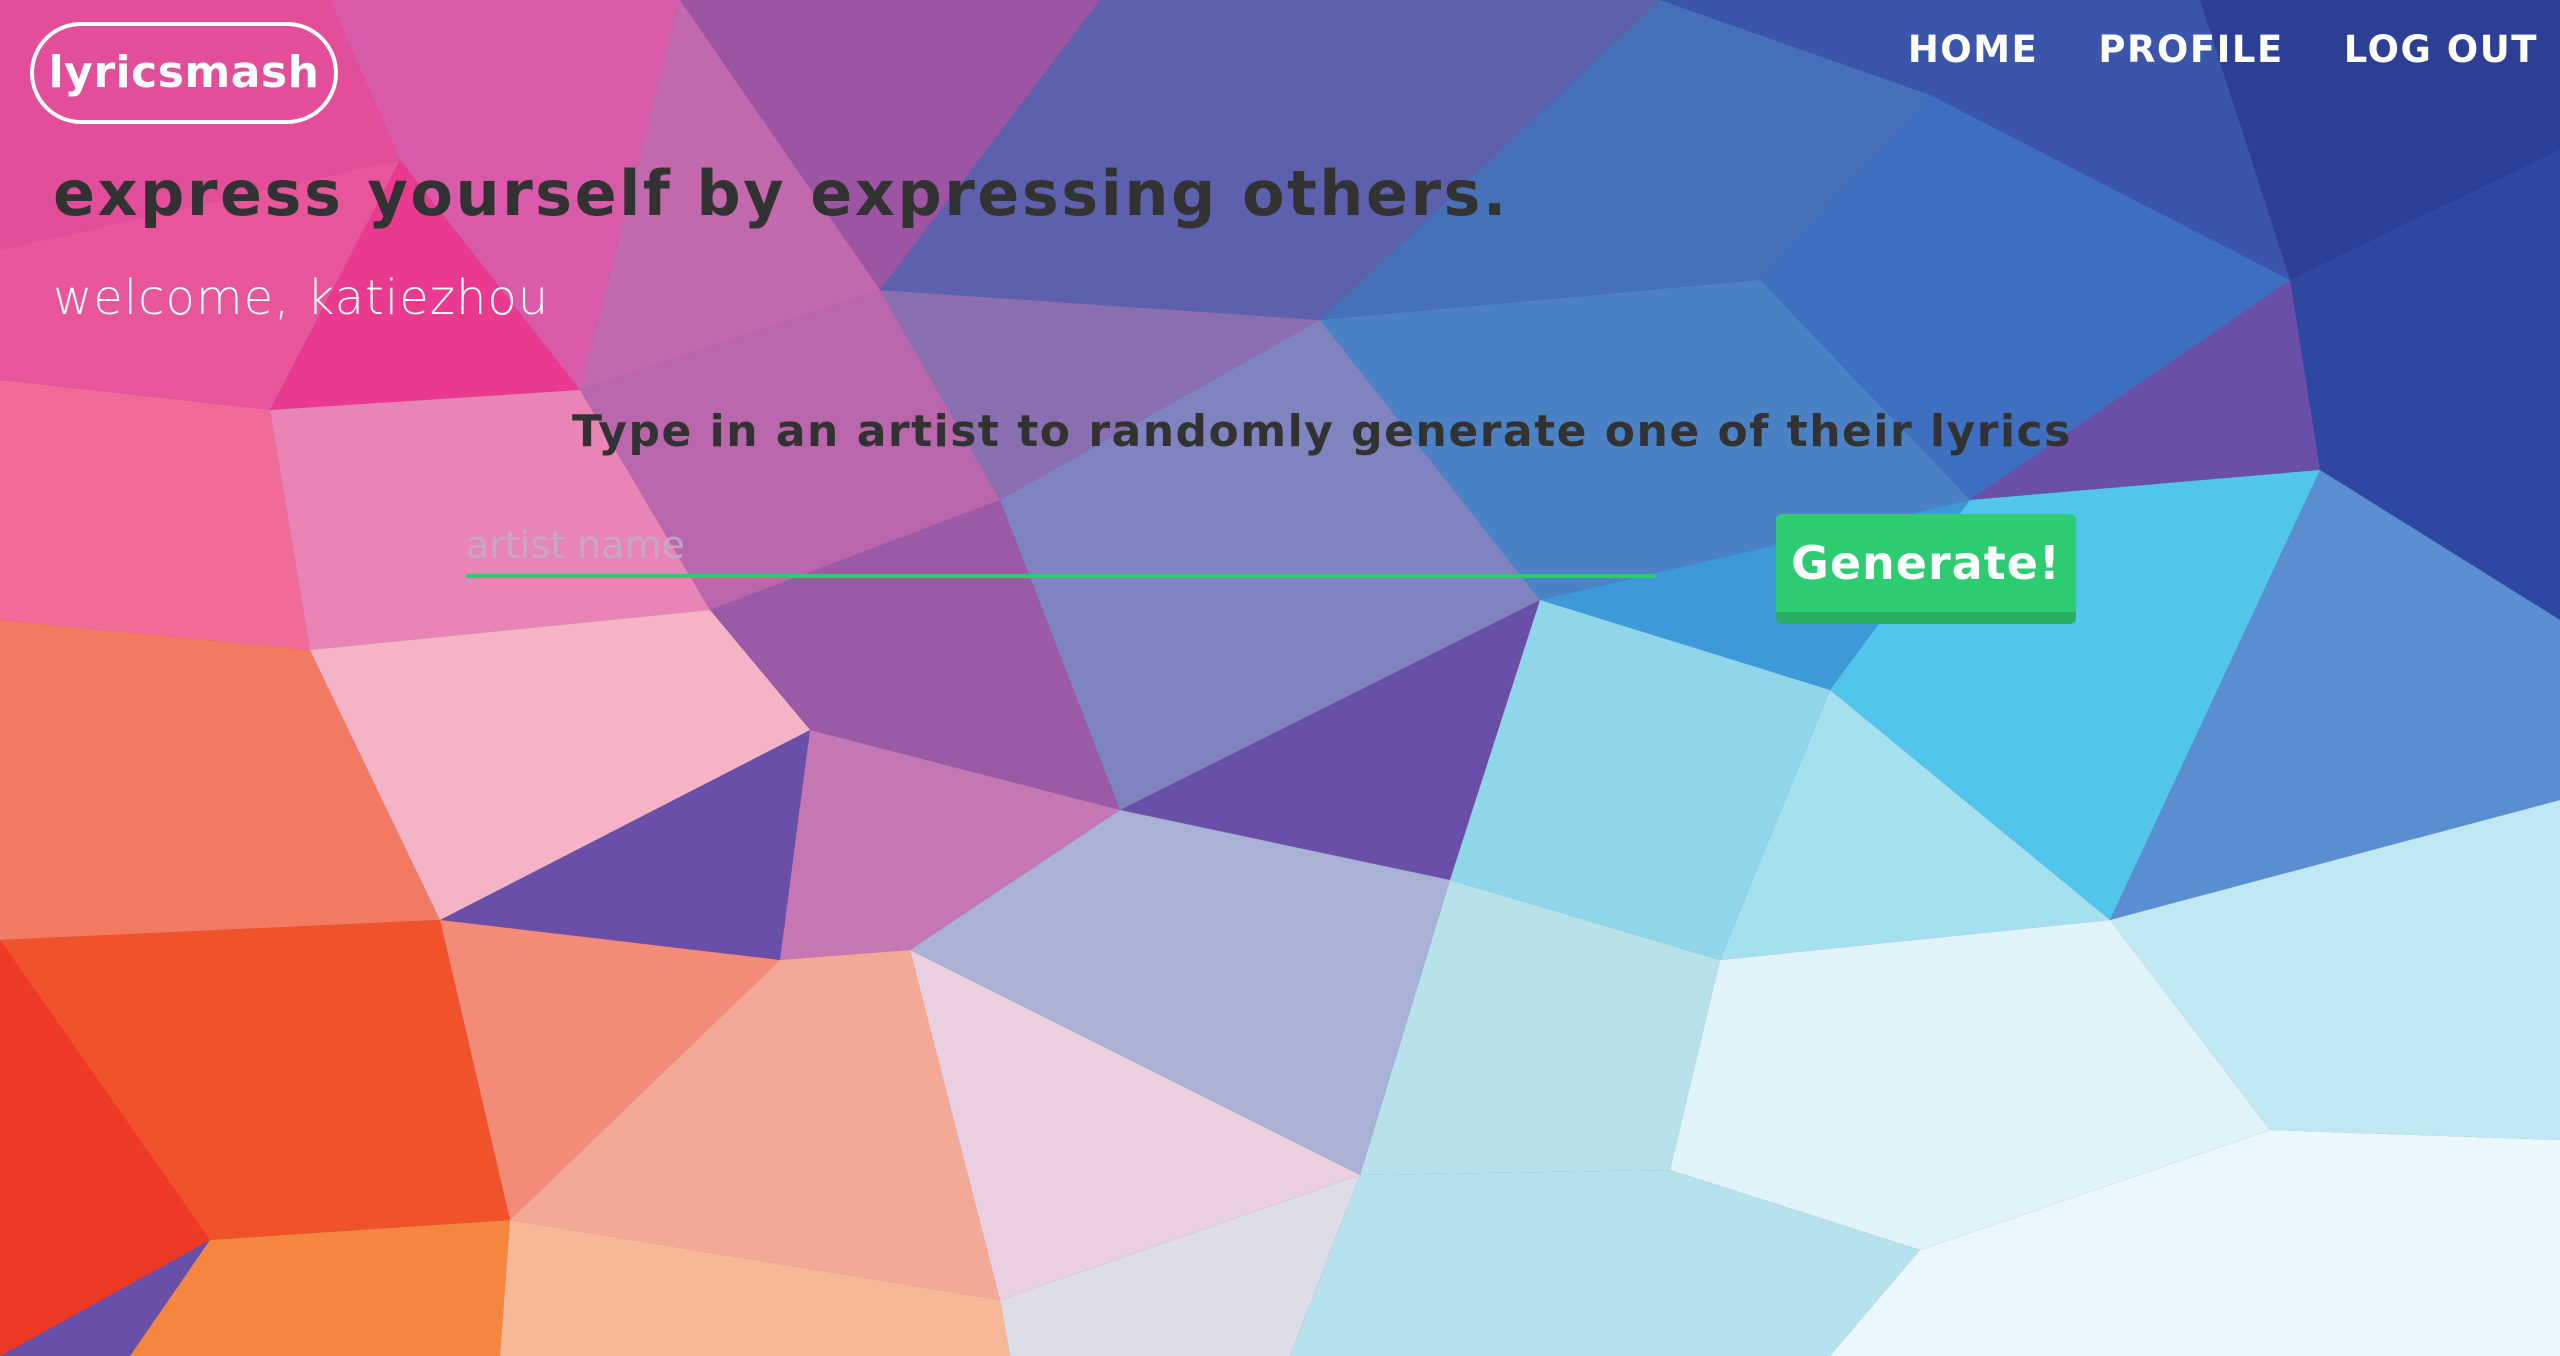 This screenshot has width=2560, height=1356. Describe the element at coordinates (2441, 50) in the screenshot. I see `nav-logout-link: LOG OUT` at that location.